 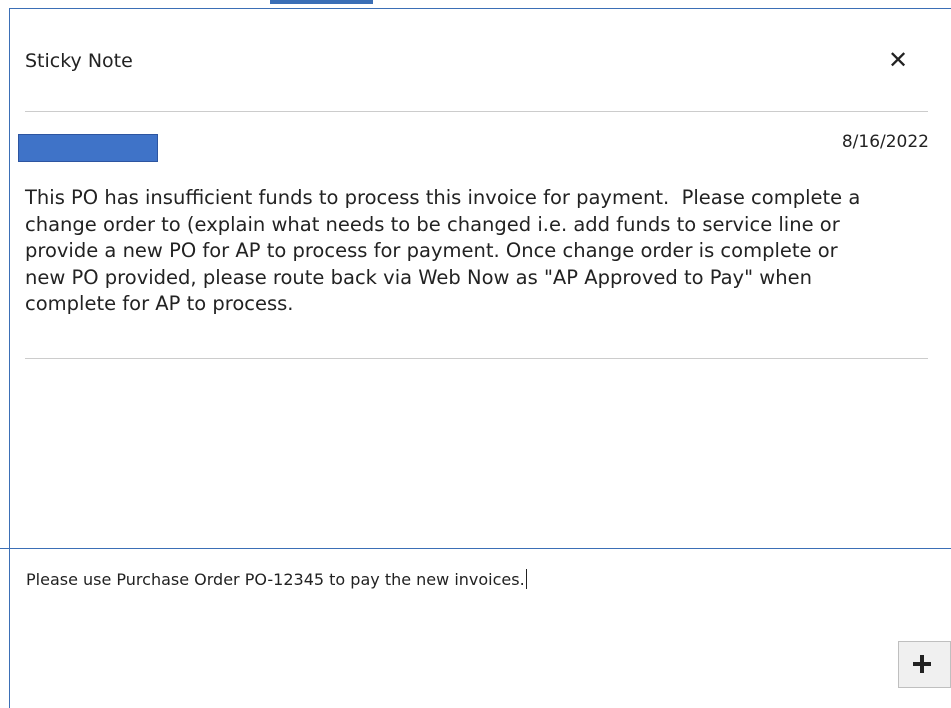 I want to click on close-button: ✕, so click(x=898, y=60).